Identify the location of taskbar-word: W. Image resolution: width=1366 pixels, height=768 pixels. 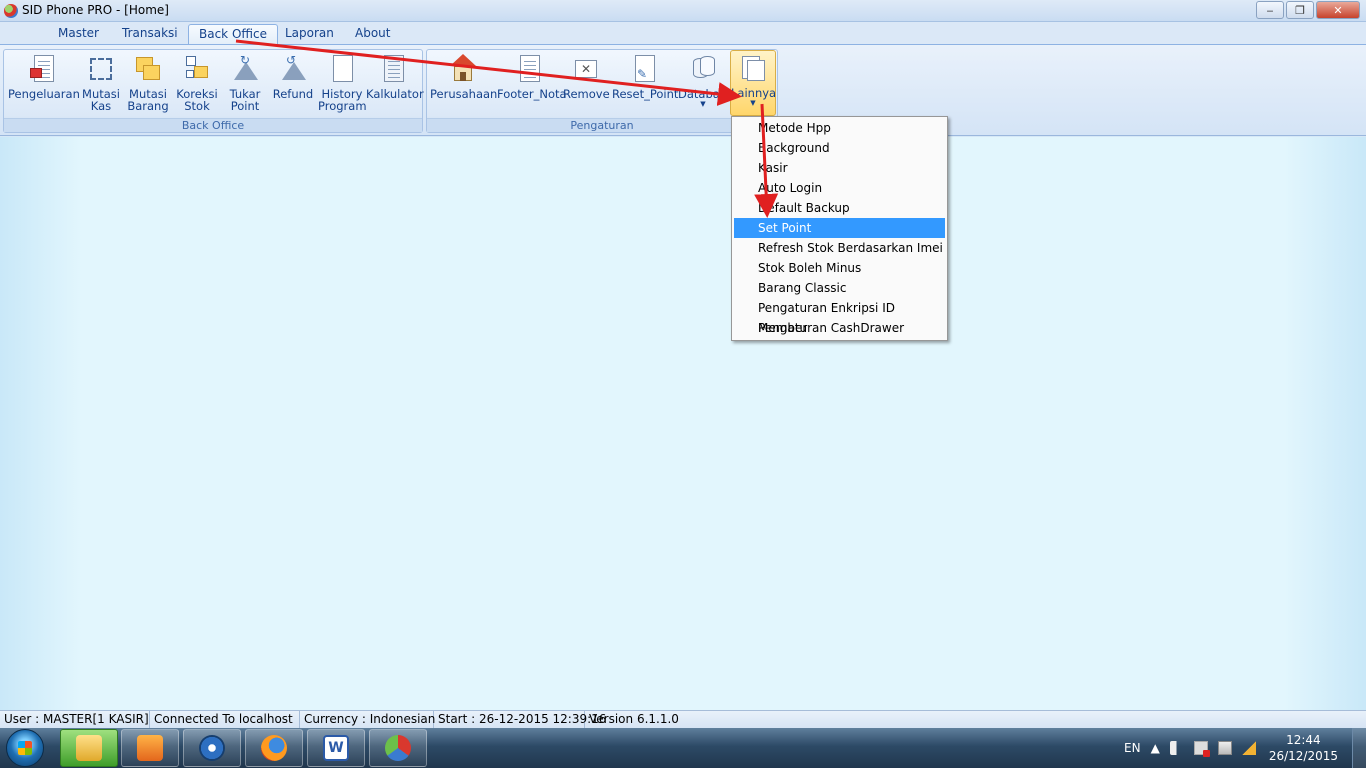
(336, 748).